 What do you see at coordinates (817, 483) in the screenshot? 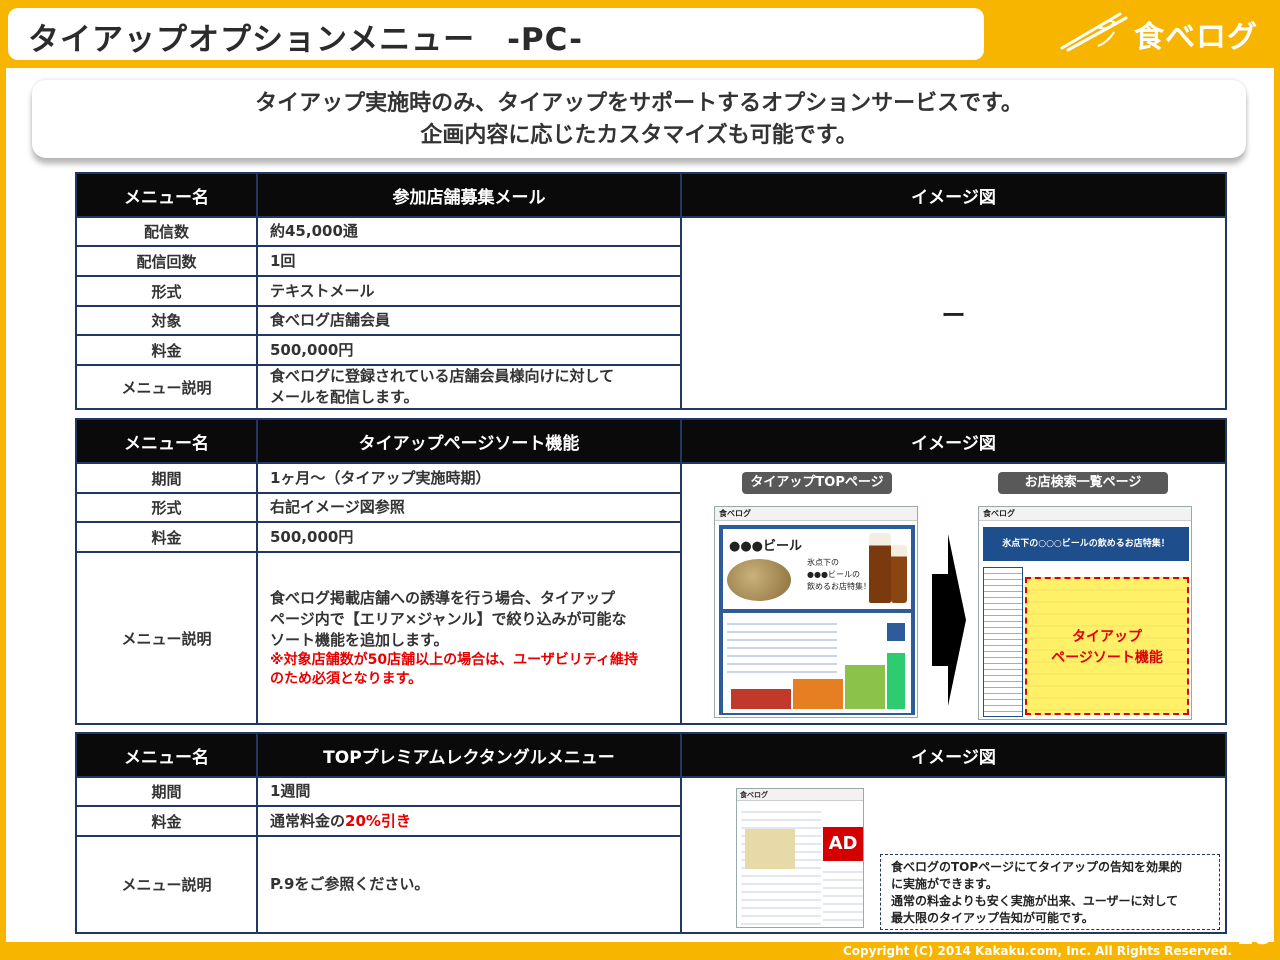
I see `image-label-top-page: タイアップTOPページ` at bounding box center [817, 483].